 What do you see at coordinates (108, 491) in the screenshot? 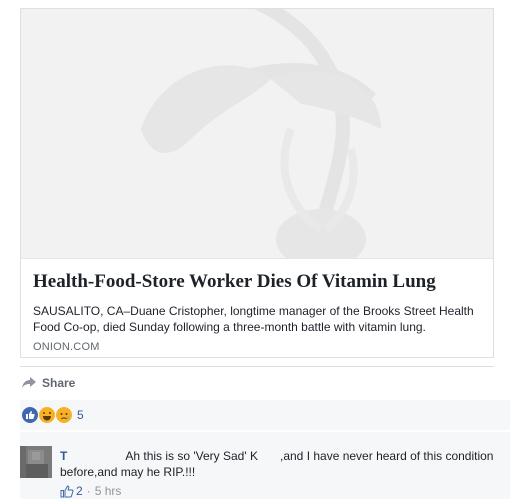
I see `comment-timestamp: 5 hrs` at bounding box center [108, 491].